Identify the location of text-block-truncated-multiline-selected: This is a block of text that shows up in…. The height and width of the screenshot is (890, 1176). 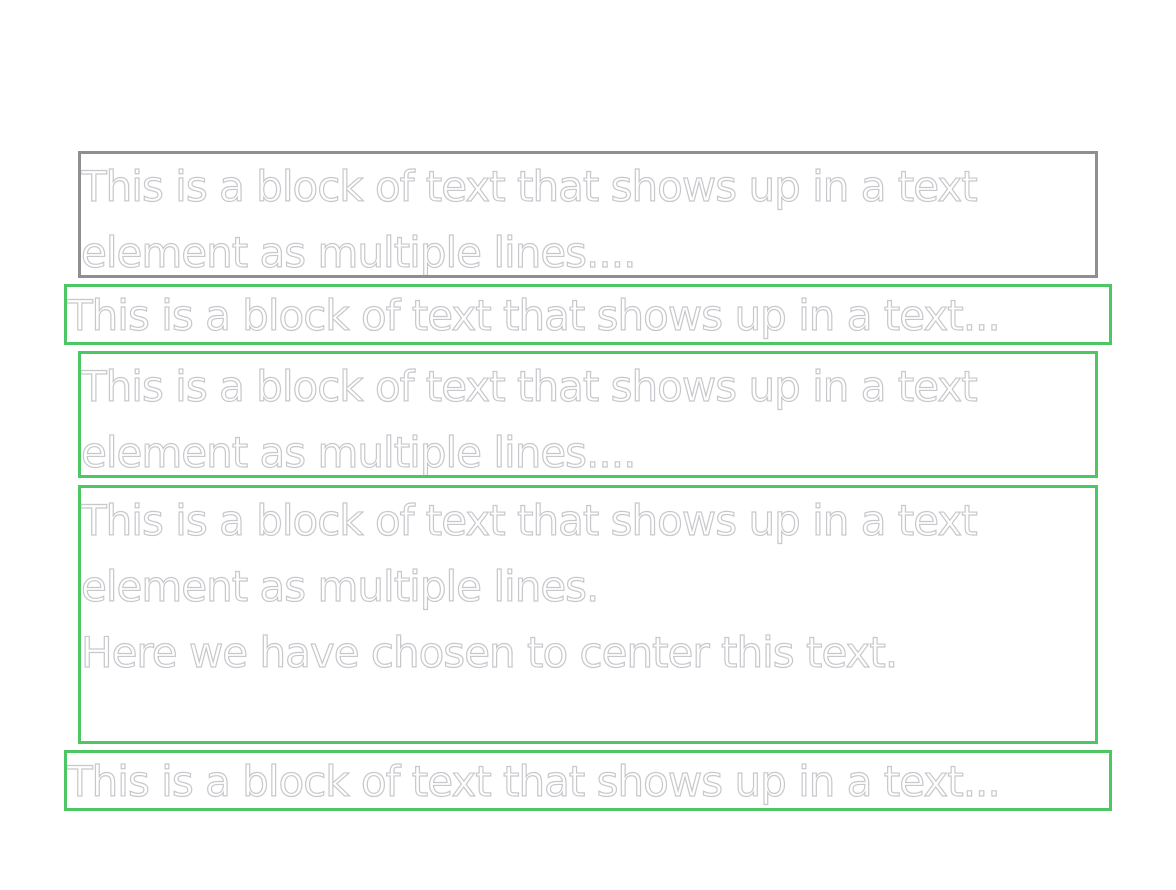
(588, 414).